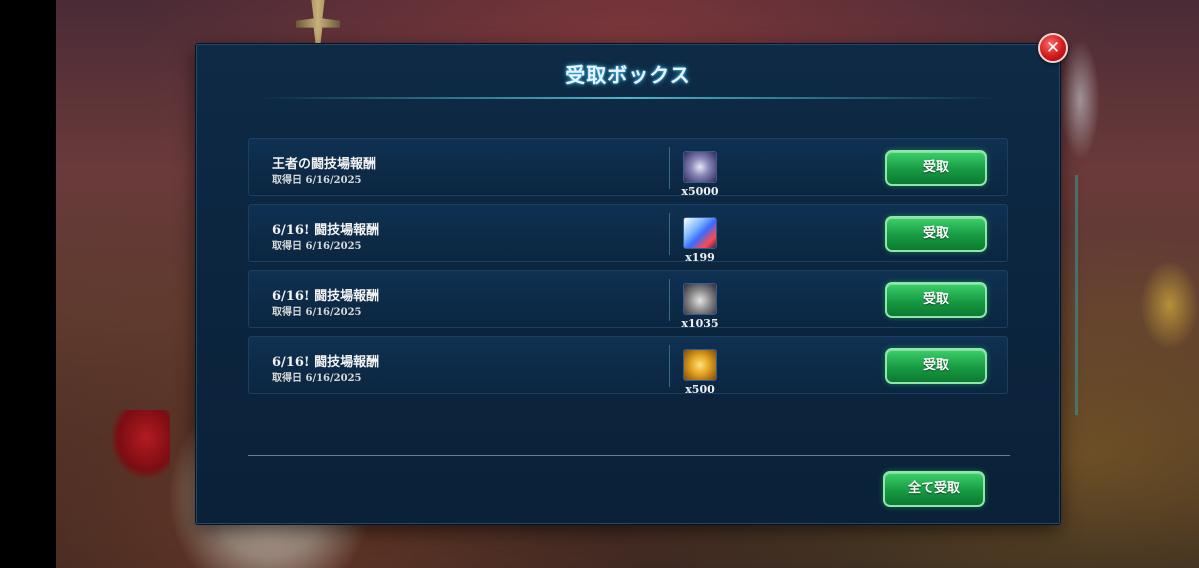 This screenshot has height=568, width=1199. I want to click on dialog-title: 受取ボックス, so click(628, 75).